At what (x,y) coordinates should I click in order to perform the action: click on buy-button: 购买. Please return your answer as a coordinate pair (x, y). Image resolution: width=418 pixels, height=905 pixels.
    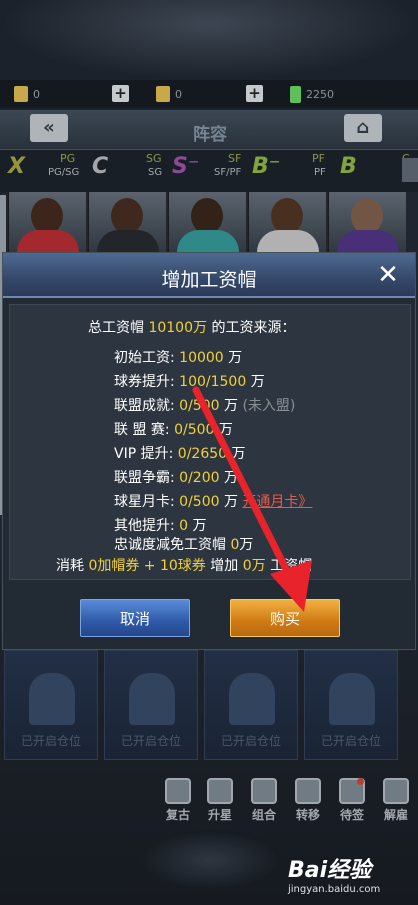
    Looking at the image, I should click on (285, 618).